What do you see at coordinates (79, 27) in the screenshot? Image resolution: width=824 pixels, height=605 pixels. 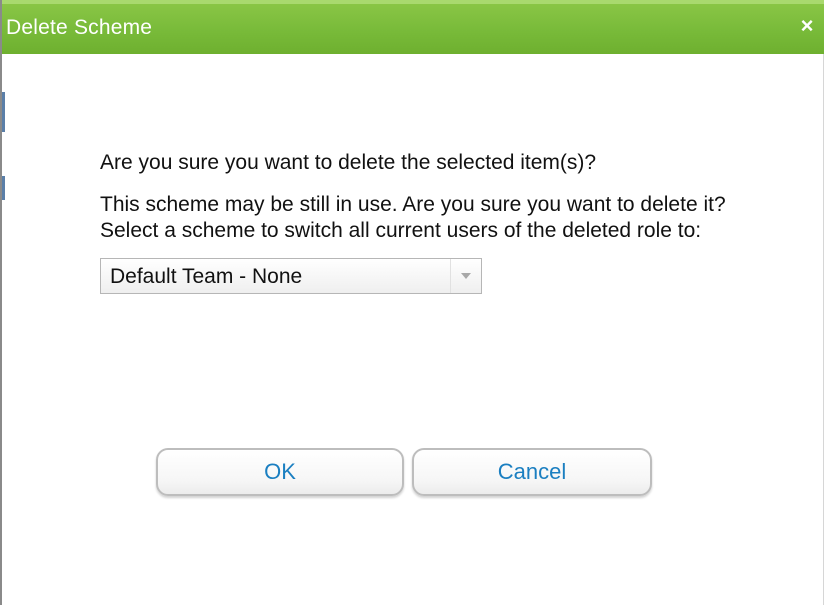 I see `dialog-title: Delete Scheme` at bounding box center [79, 27].